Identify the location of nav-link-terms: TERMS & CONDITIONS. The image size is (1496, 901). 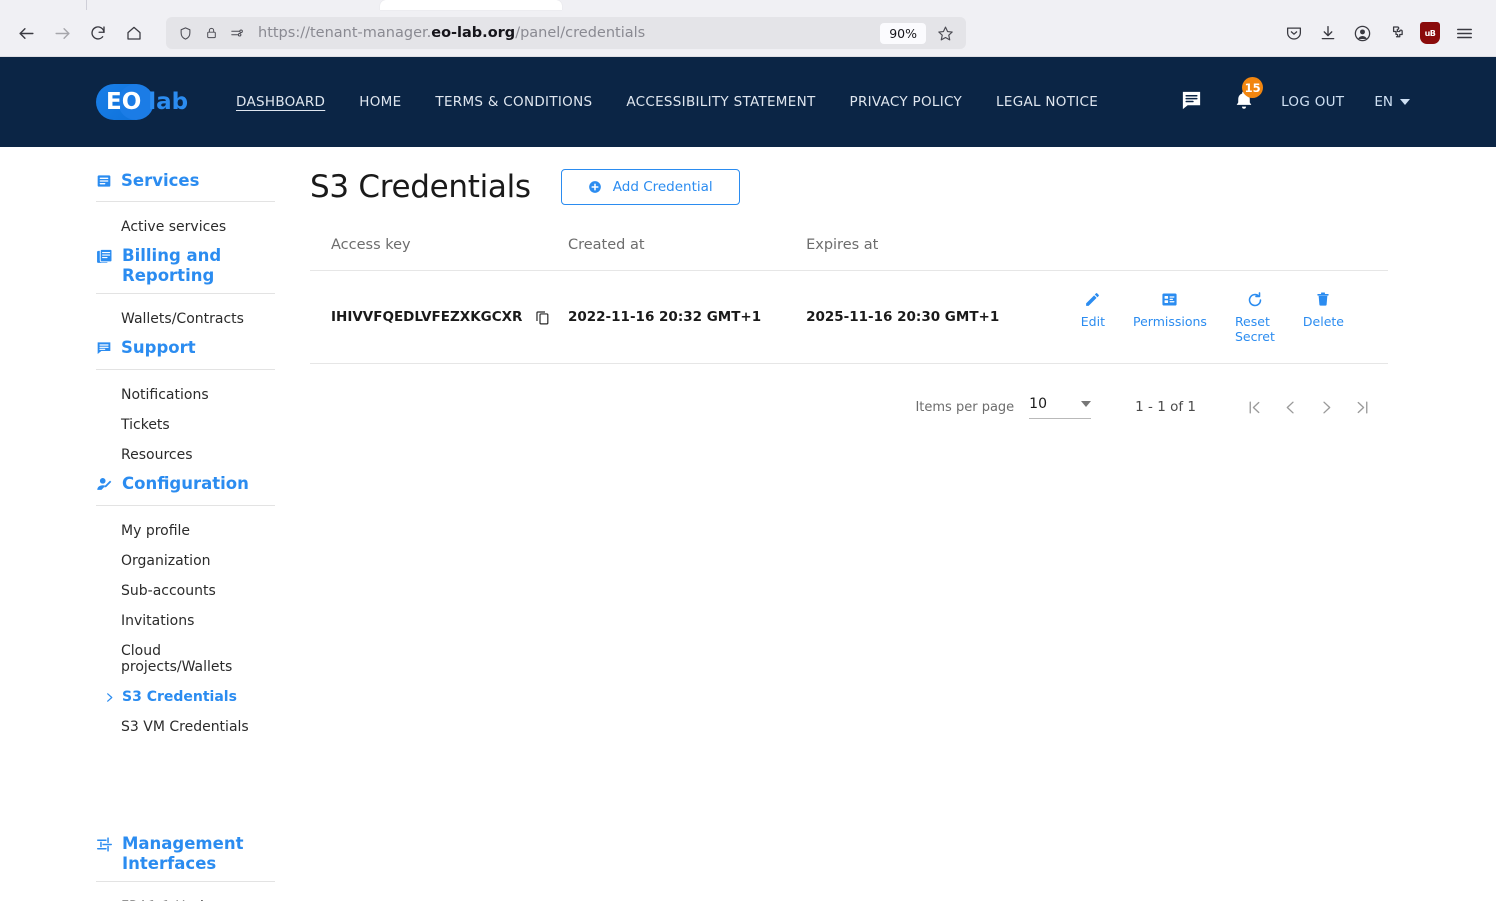
(513, 102).